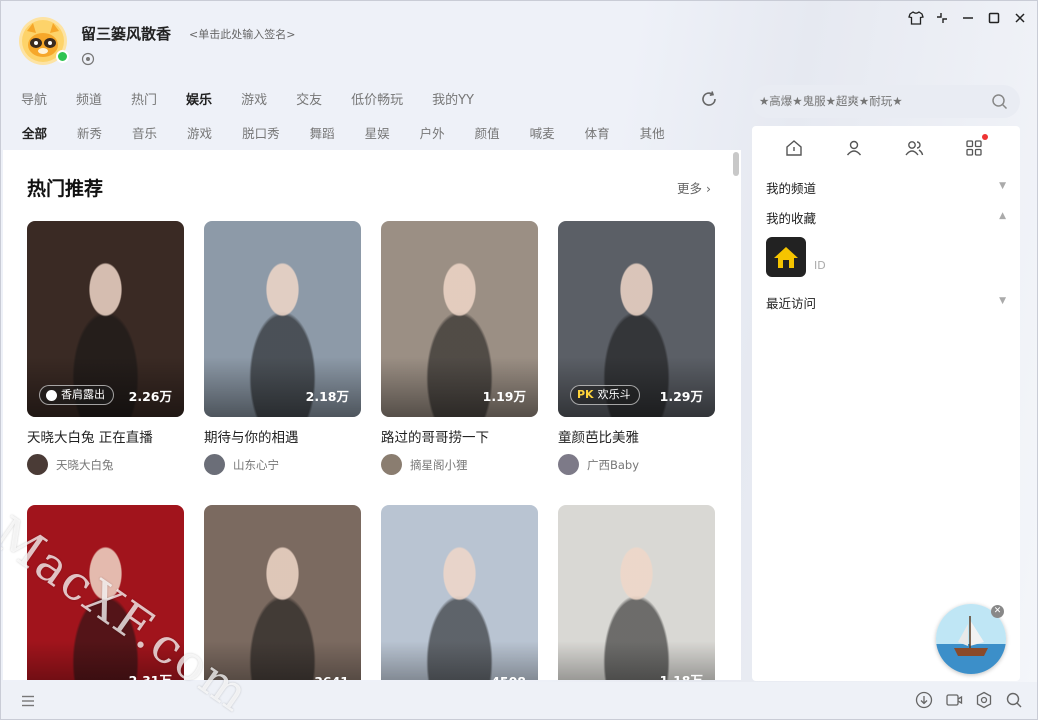 Image resolution: width=1038 pixels, height=720 pixels. Describe the element at coordinates (1002, 216) in the screenshot. I see `chevron-up-icon: ▲` at that location.